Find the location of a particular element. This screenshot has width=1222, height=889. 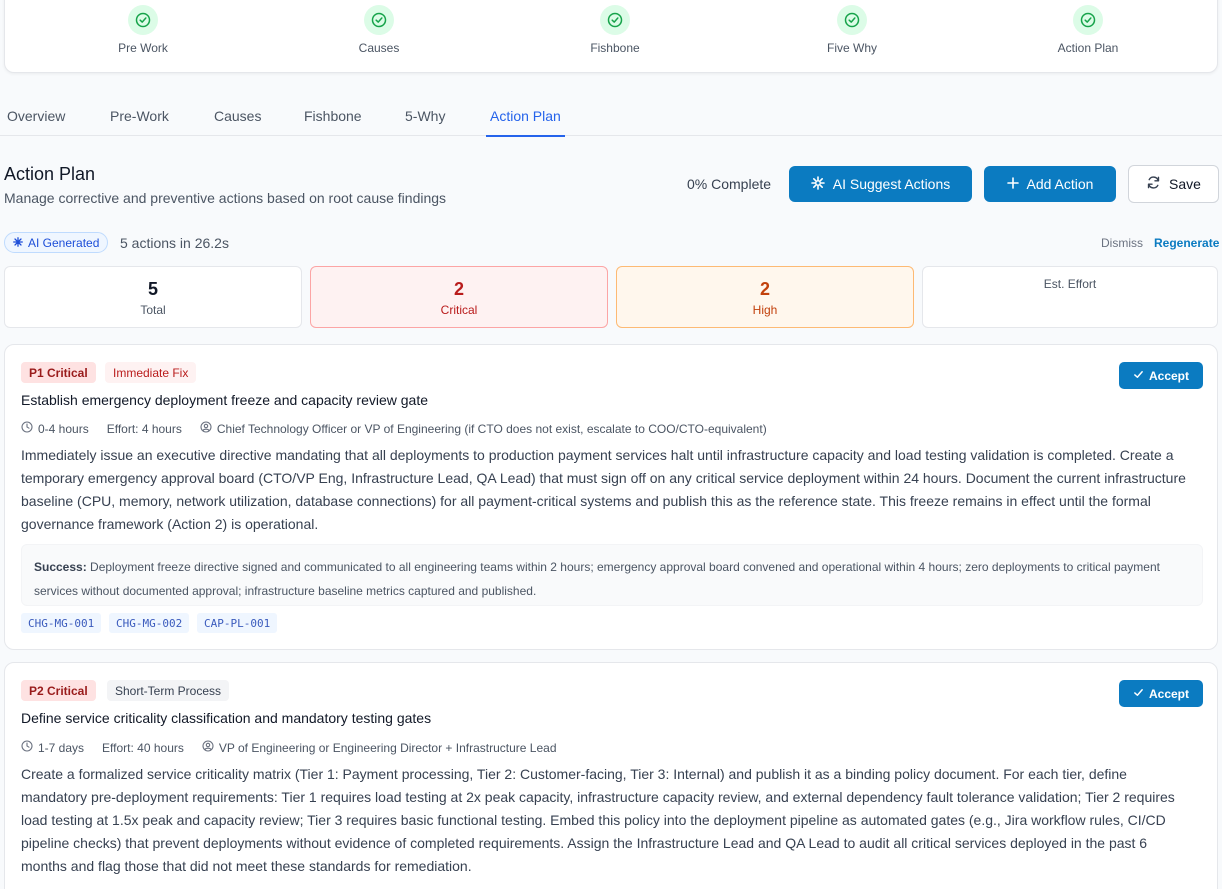

regenerate-link: Regenerate is located at coordinates (1186, 243).